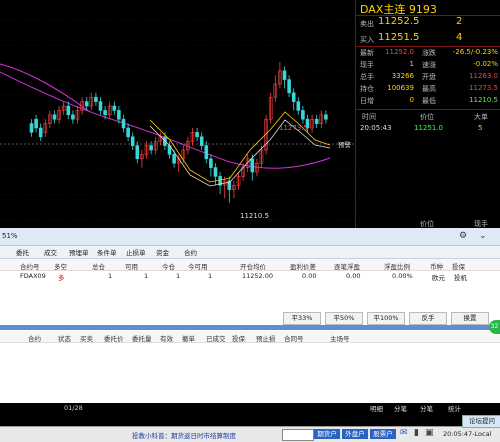 This screenshot has height=442, width=500. What do you see at coordinates (459, 21) in the screenshot?
I see `sell-qty: 2` at bounding box center [459, 21].